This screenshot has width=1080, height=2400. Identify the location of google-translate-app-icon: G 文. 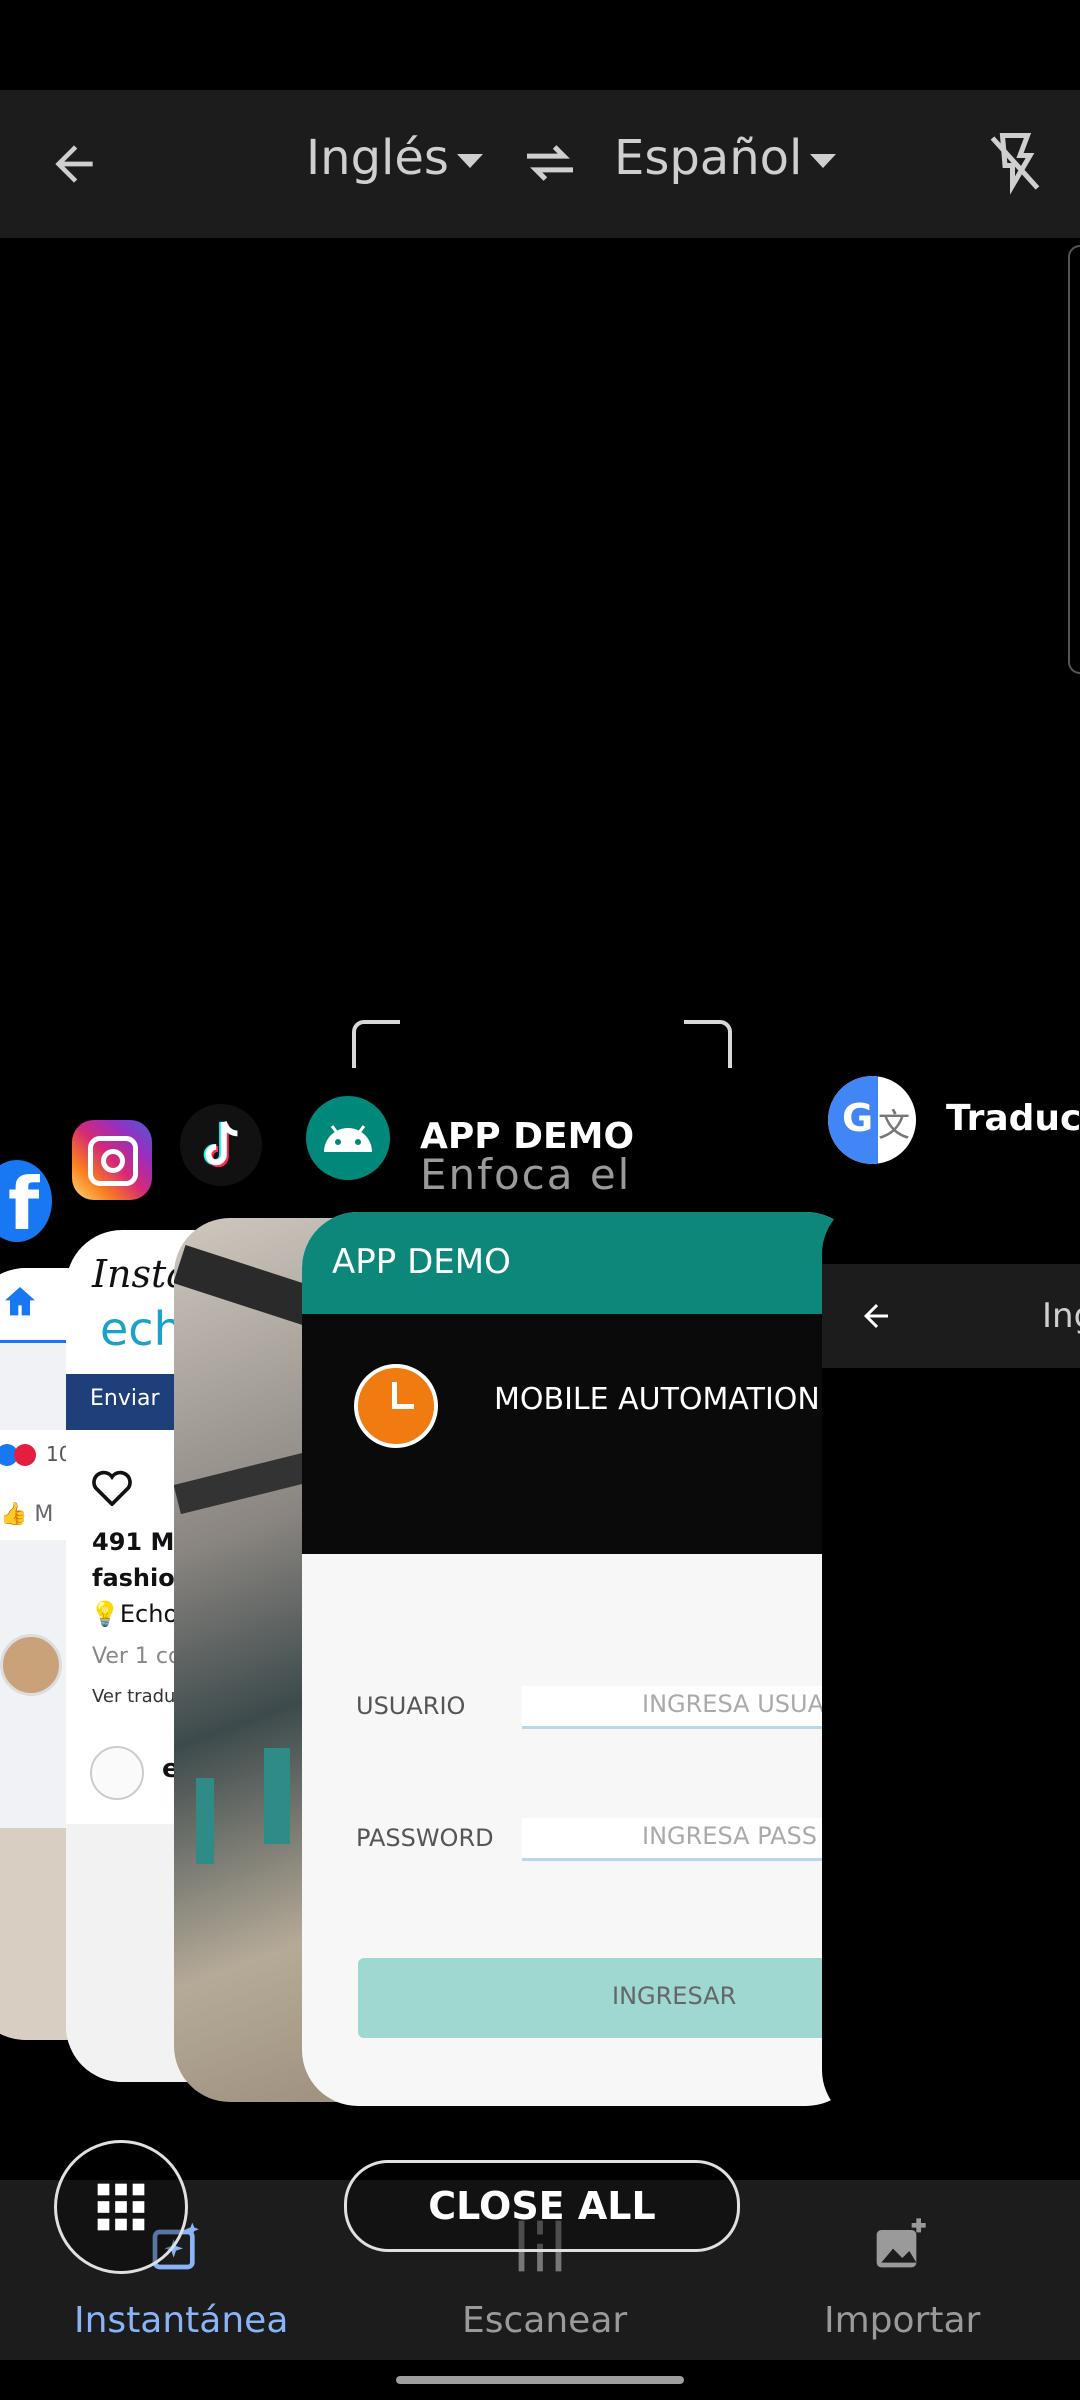
(872, 1120).